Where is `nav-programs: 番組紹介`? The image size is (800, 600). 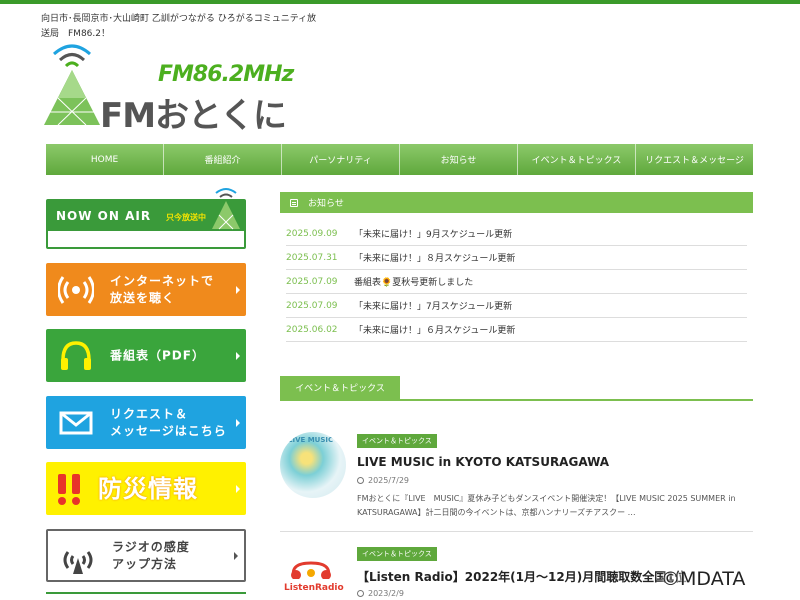
nav-programs: 番組紹介 is located at coordinates (223, 159).